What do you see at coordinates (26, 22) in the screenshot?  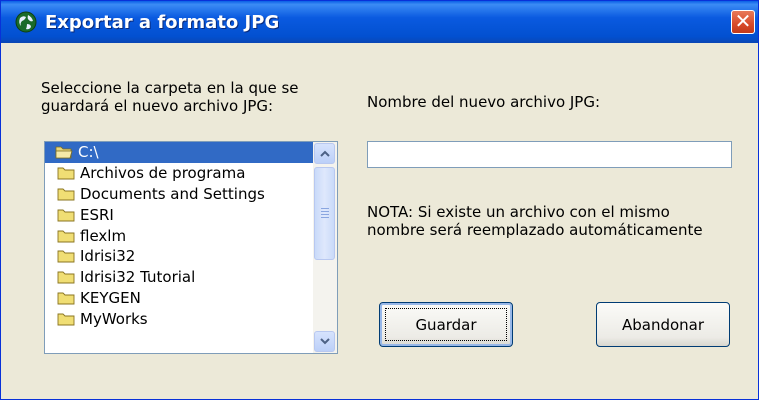 I see `globe-icon` at bounding box center [26, 22].